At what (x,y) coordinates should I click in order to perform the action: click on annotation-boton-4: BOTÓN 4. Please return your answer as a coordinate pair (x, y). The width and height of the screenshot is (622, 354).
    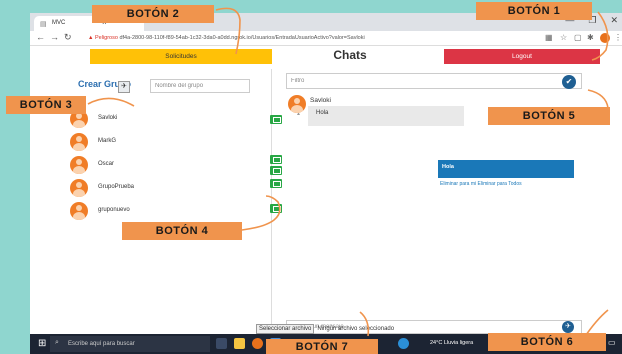
    Looking at the image, I should click on (182, 231).